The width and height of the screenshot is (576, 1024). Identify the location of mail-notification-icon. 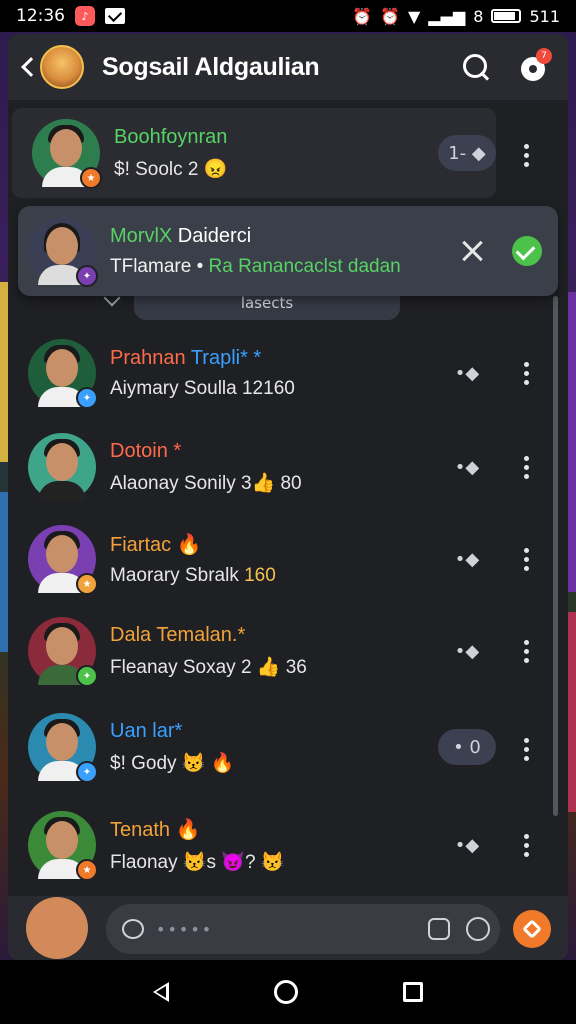
(115, 16).